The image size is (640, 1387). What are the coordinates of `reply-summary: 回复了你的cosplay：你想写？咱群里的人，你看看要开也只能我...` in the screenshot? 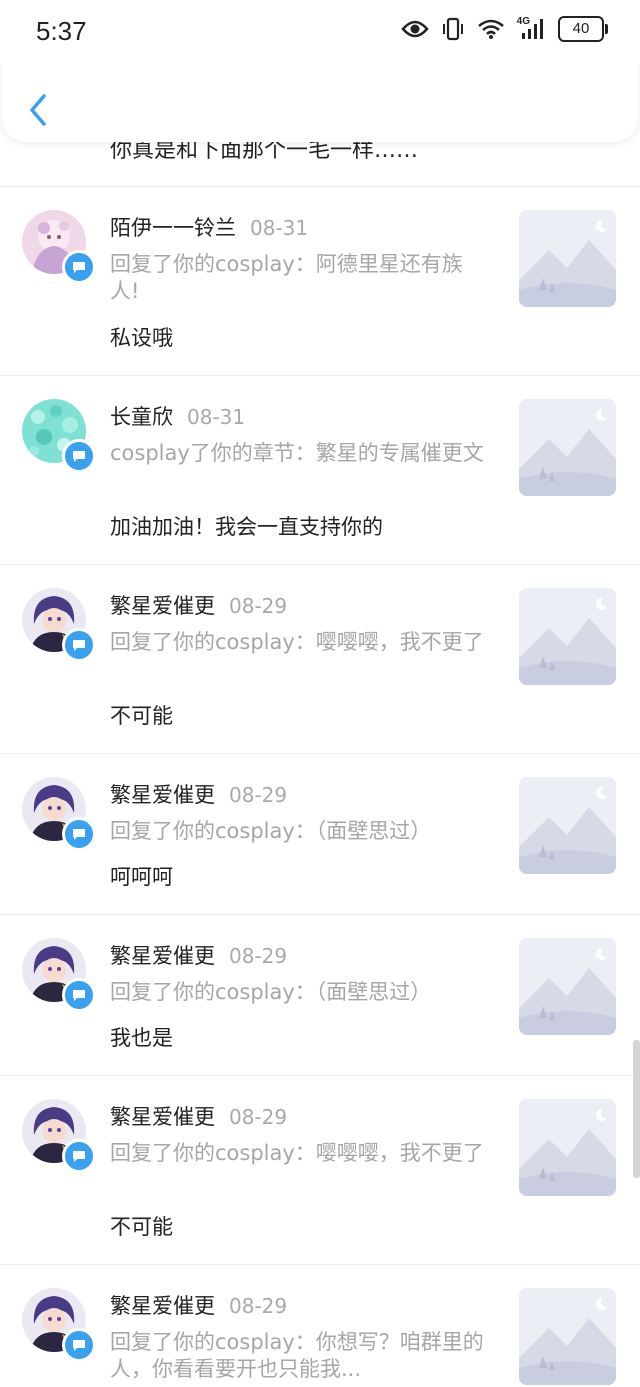 It's located at (301, 1356).